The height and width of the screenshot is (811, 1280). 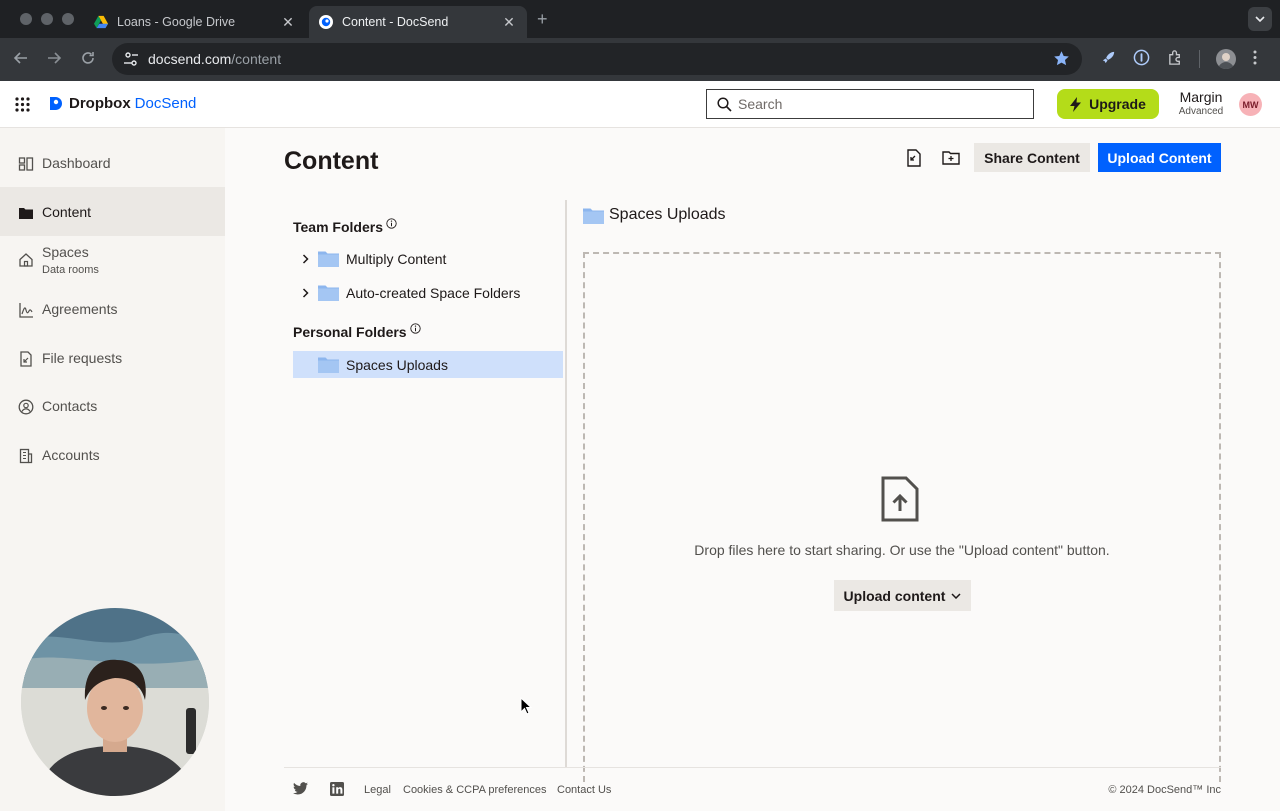 I want to click on sidebar-item-label: Agreements, so click(x=80, y=309).